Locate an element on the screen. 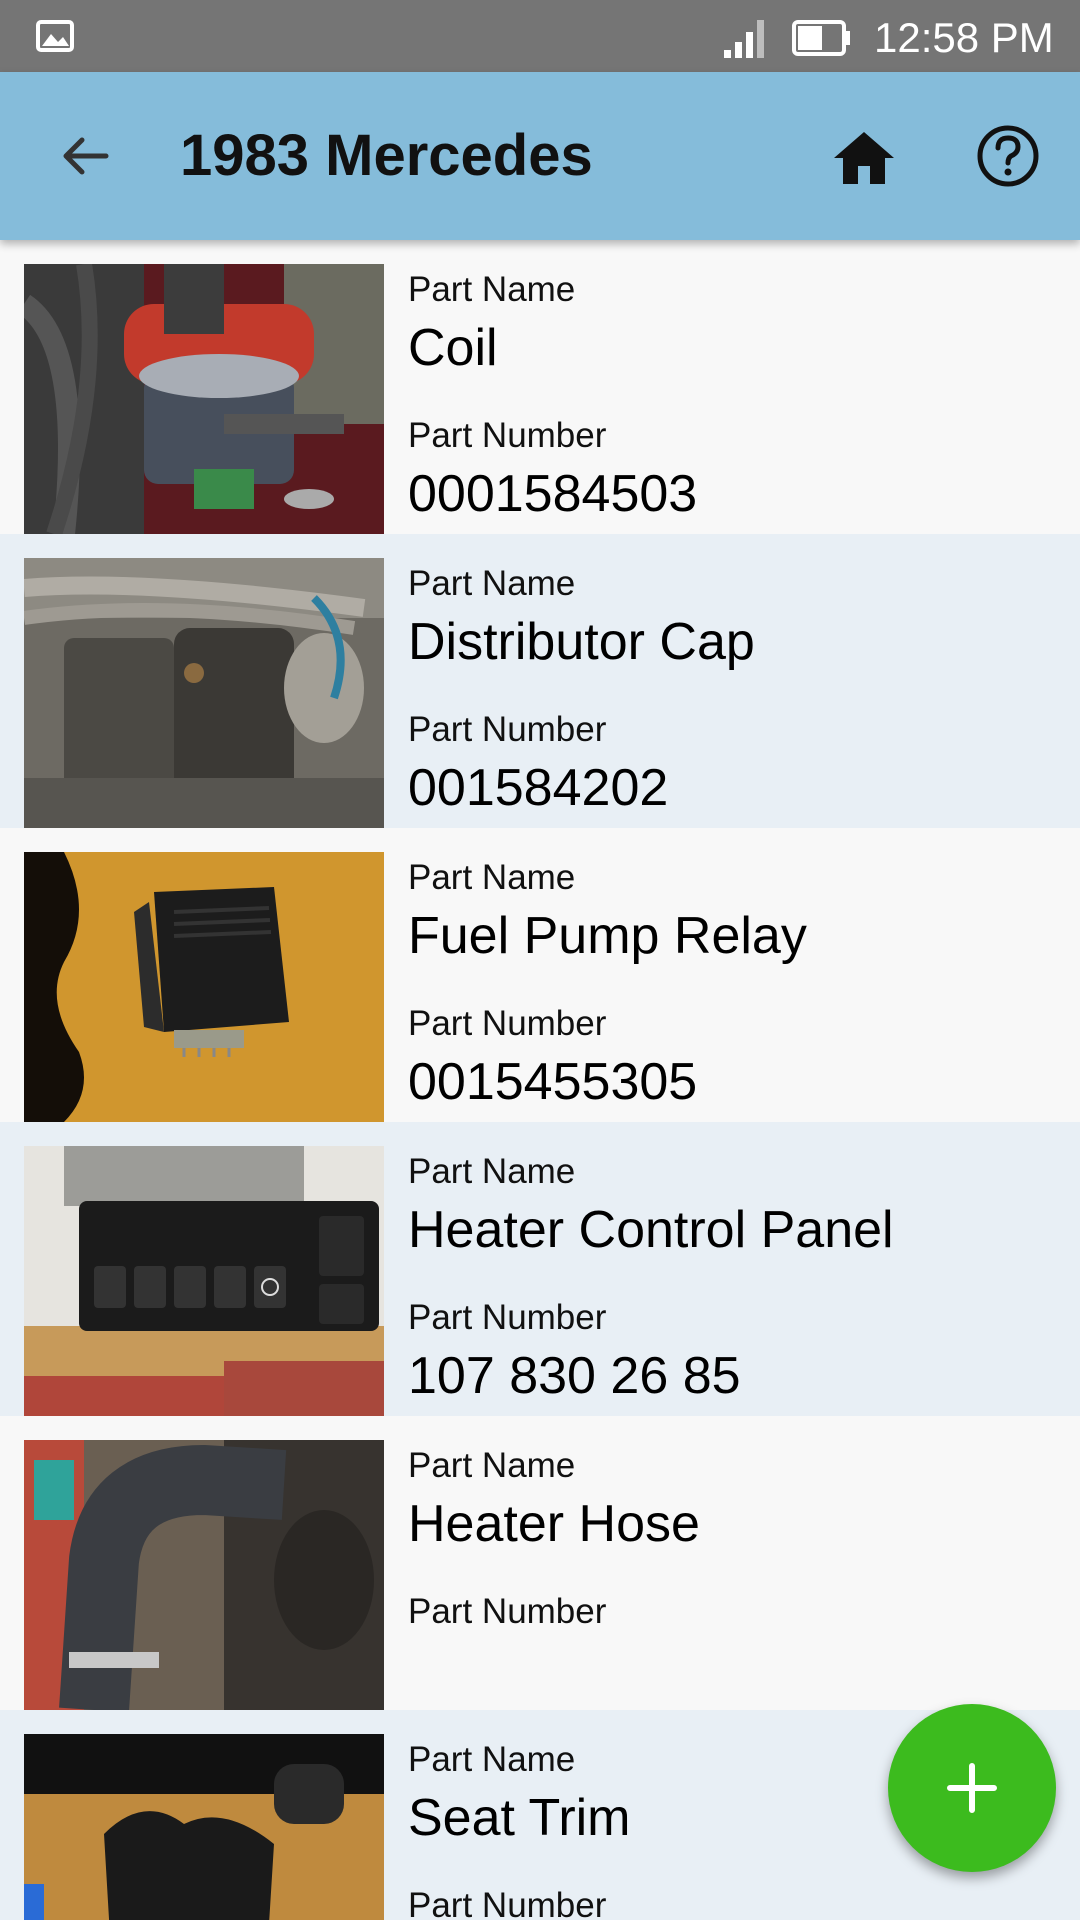  plus-icon is located at coordinates (972, 1788).